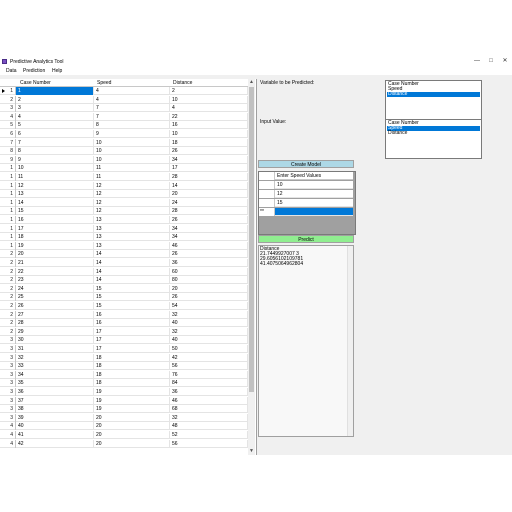  I want to click on table-row: 1 13 12 20, so click(124, 194).